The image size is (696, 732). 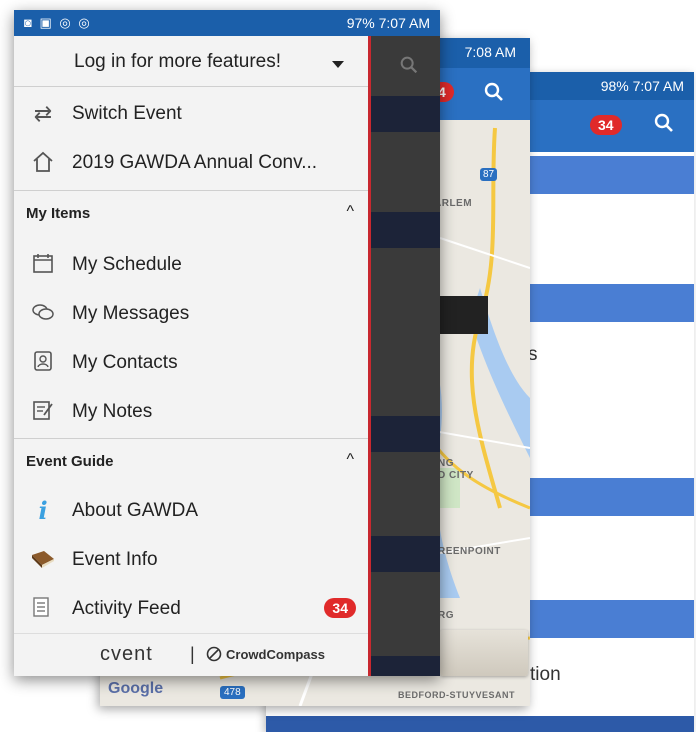 I want to click on login-text: Log in for more features!, so click(x=177, y=61).